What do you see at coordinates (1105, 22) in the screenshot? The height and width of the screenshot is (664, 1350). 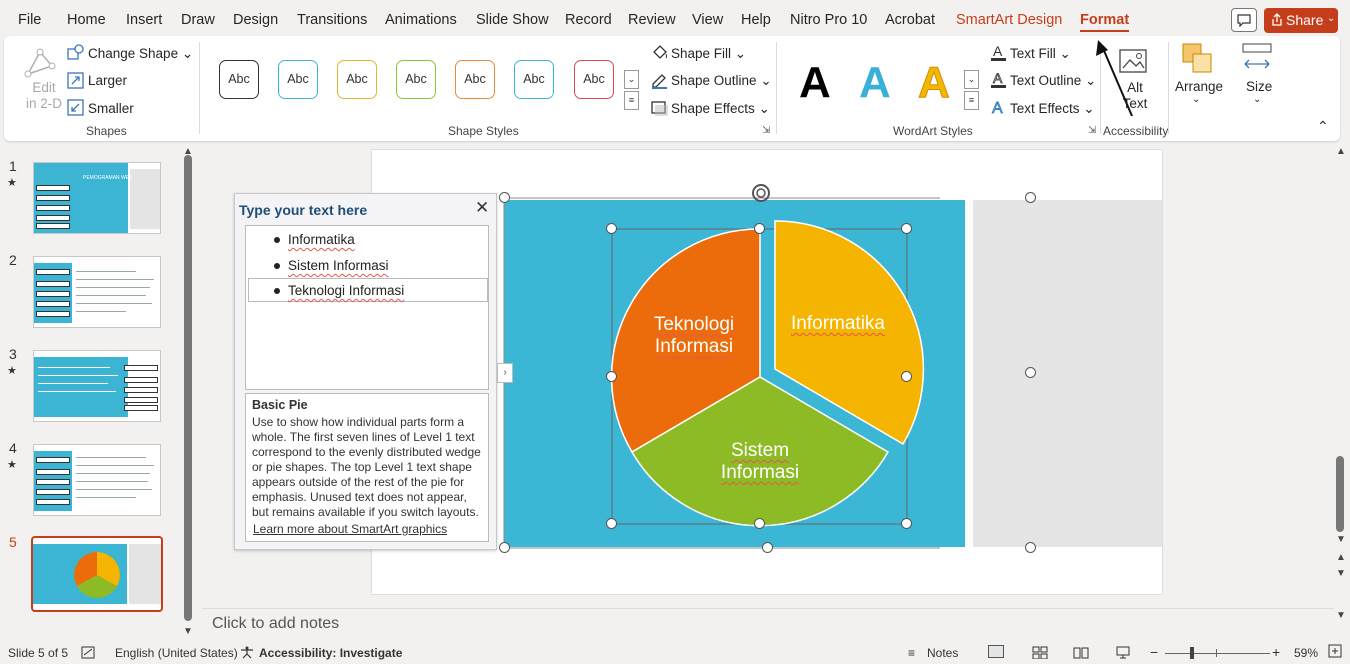 I see `menu-format: Format` at bounding box center [1105, 22].